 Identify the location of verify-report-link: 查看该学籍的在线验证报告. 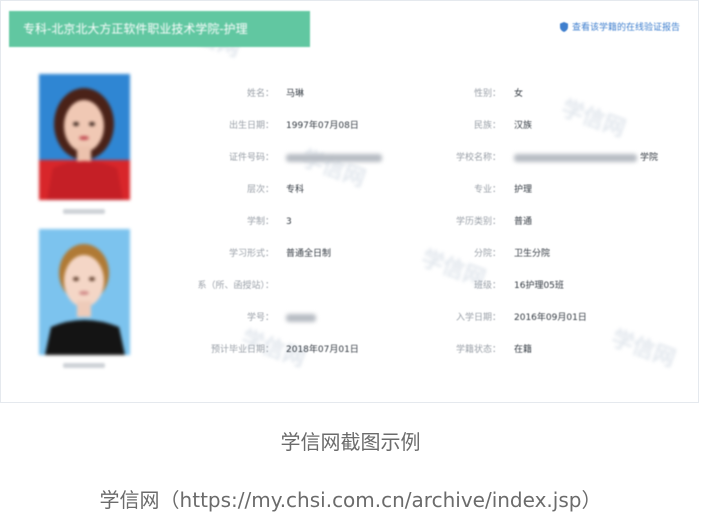
(619, 26).